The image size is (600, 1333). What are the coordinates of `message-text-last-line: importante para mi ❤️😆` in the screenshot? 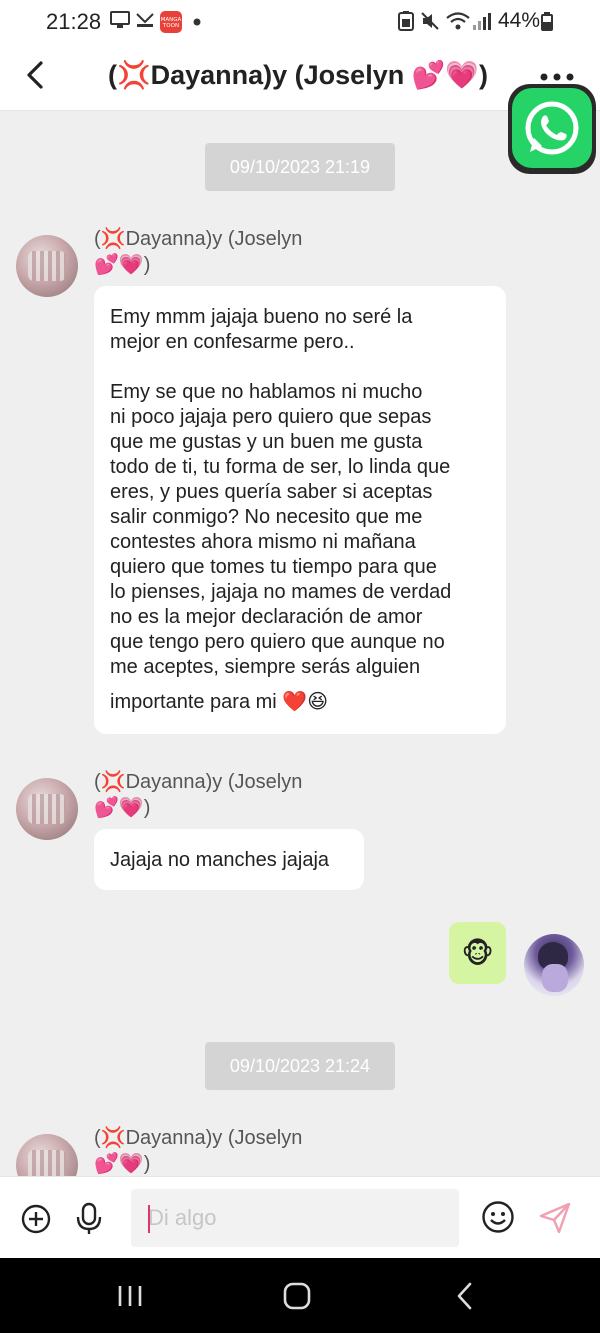 It's located at (219, 702).